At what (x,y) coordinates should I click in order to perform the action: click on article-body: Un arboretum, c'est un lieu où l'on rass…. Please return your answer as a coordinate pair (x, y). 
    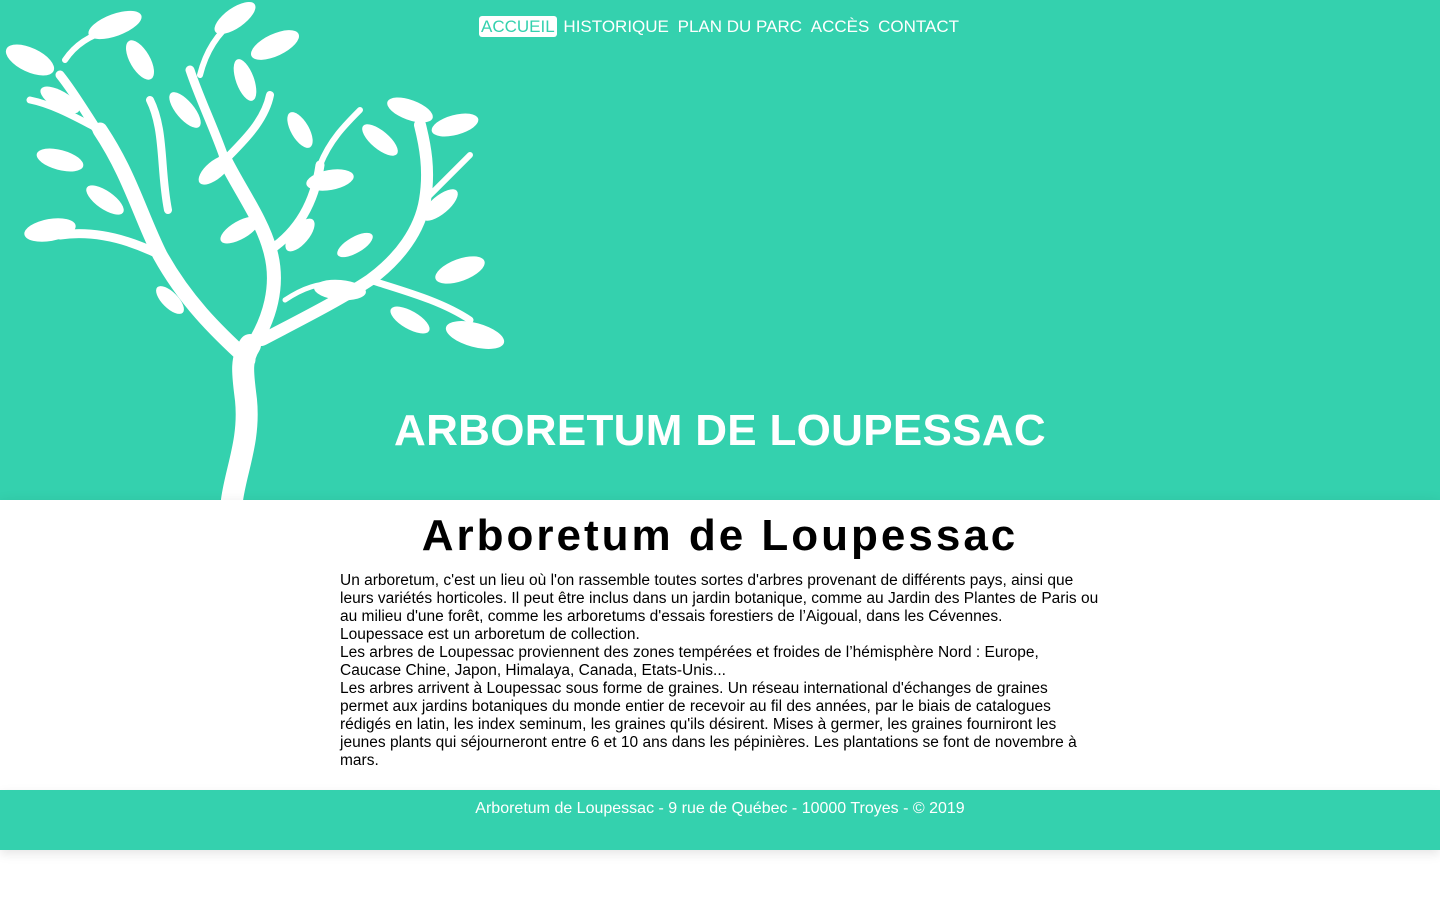
    Looking at the image, I should click on (720, 671).